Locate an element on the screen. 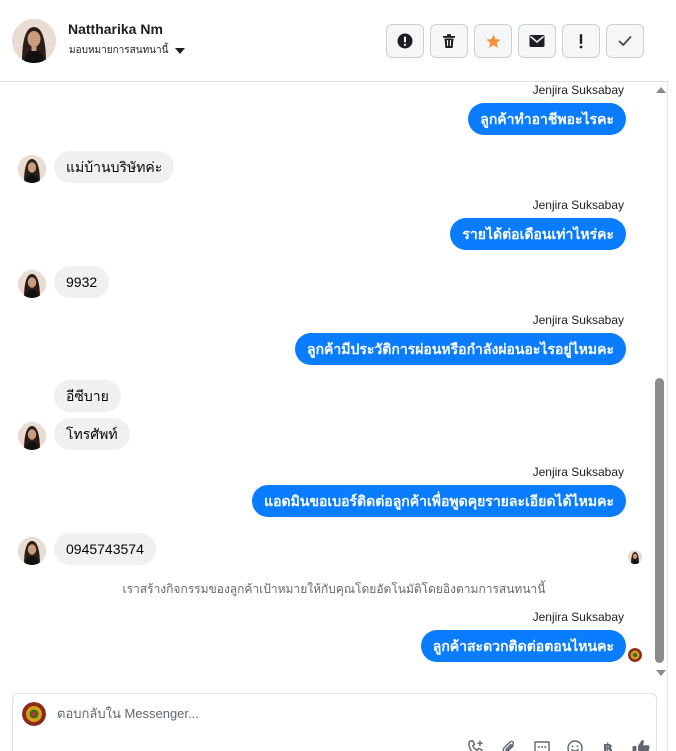 The width and height of the screenshot is (676, 751). emoji-icon is located at coordinates (575, 745).